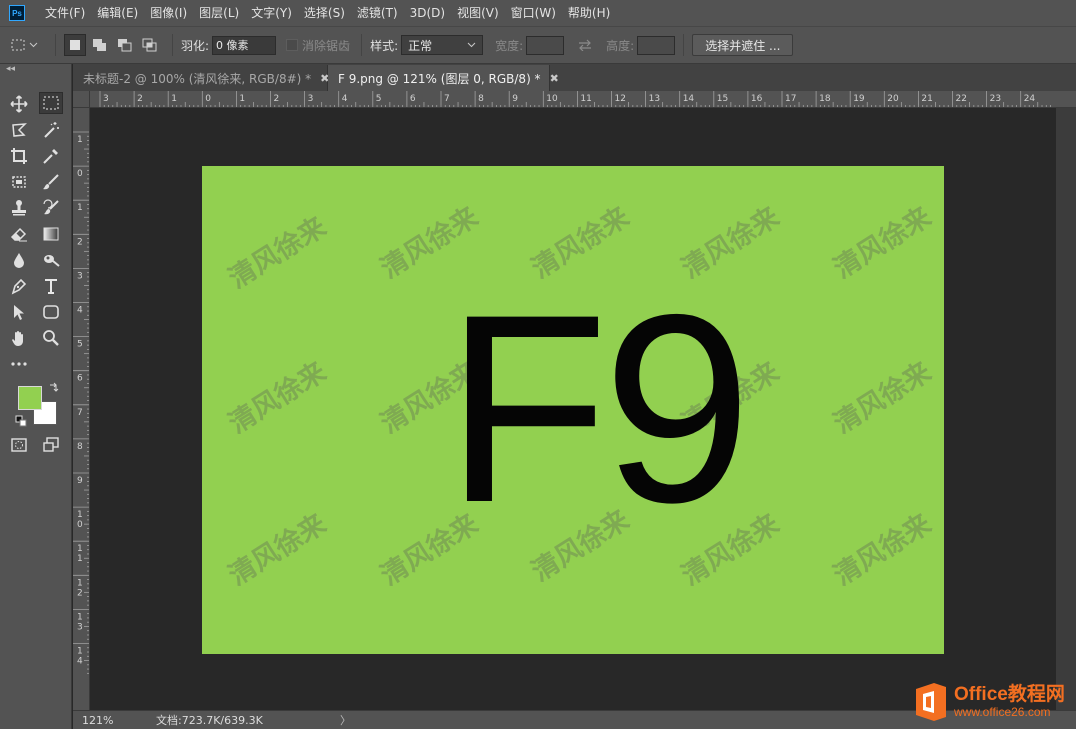 This screenshot has height=729, width=1076. I want to click on menu-view: 视图(V), so click(478, 13).